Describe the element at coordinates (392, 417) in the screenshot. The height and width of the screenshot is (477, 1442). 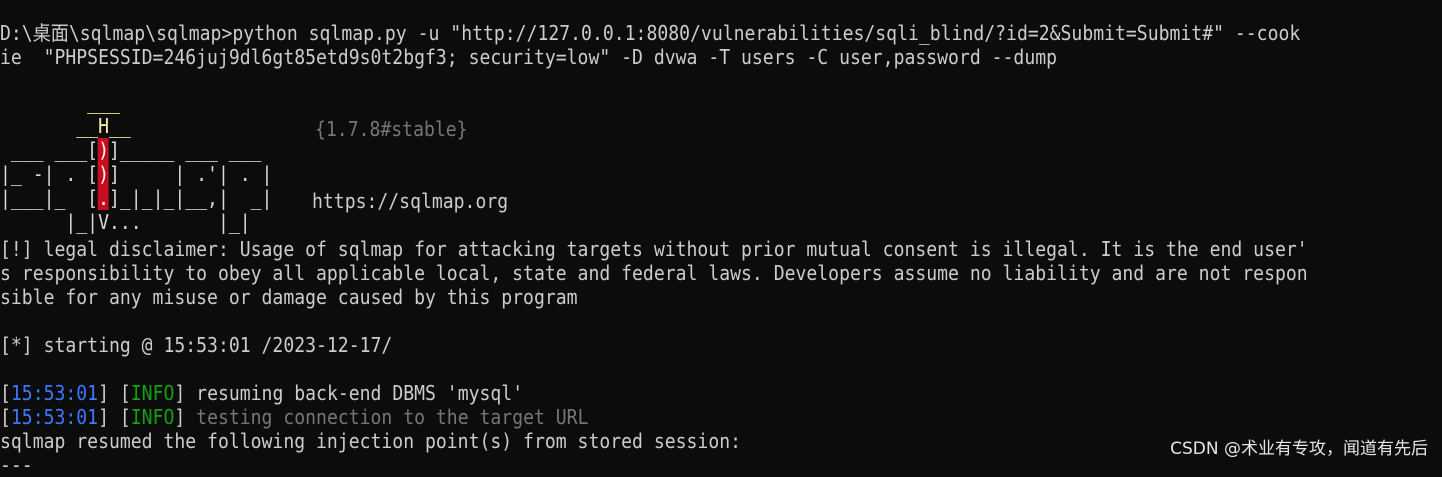
I see `log-message: testing connection to the target URL` at that location.